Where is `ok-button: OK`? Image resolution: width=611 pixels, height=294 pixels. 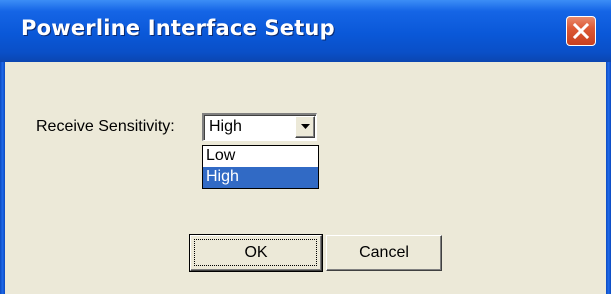 ok-button: OK is located at coordinates (256, 253).